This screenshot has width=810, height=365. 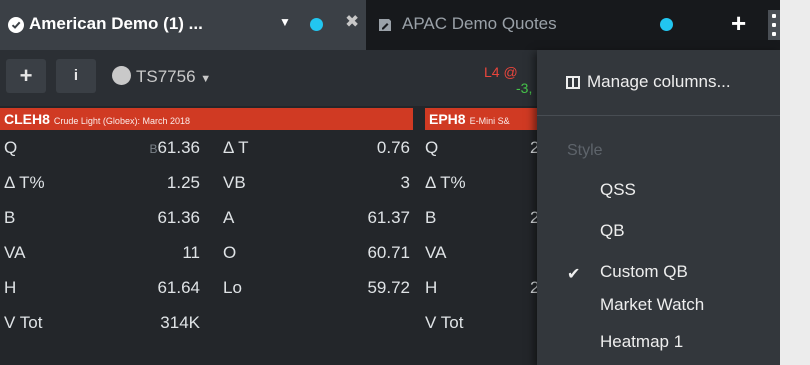 What do you see at coordinates (644, 272) in the screenshot?
I see `menu-item-custom-qb: Custom QB` at bounding box center [644, 272].